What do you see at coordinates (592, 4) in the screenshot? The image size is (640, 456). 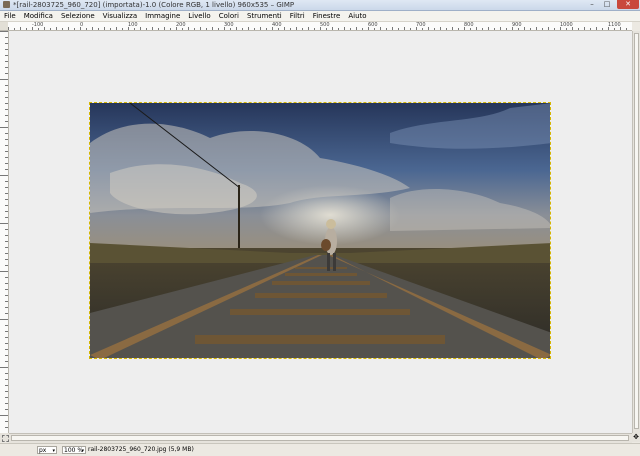 I see `minimize-button: –` at bounding box center [592, 4].